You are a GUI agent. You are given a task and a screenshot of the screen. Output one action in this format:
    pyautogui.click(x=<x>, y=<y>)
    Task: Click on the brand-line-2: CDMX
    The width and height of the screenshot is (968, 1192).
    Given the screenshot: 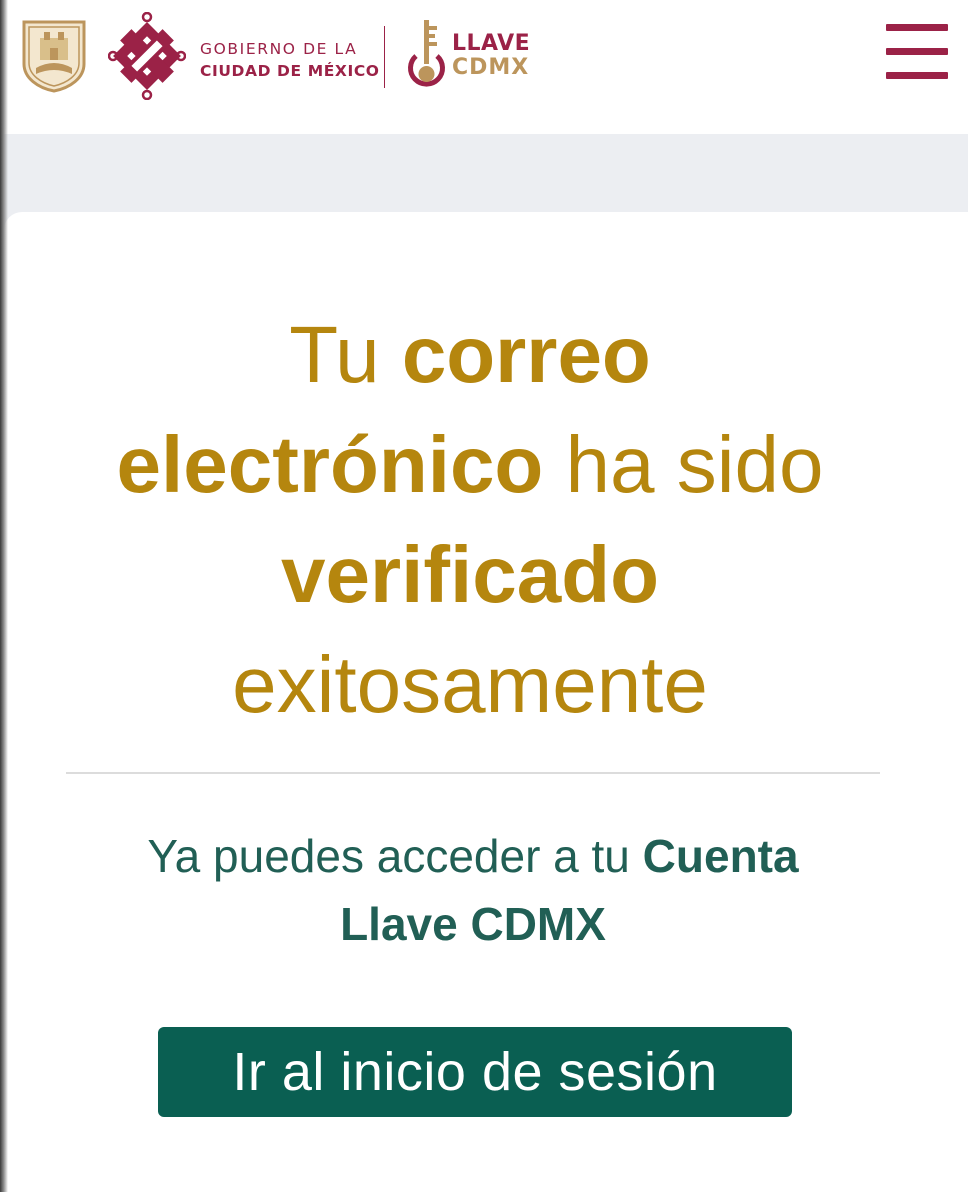 What is the action you would take?
    pyautogui.click(x=491, y=67)
    